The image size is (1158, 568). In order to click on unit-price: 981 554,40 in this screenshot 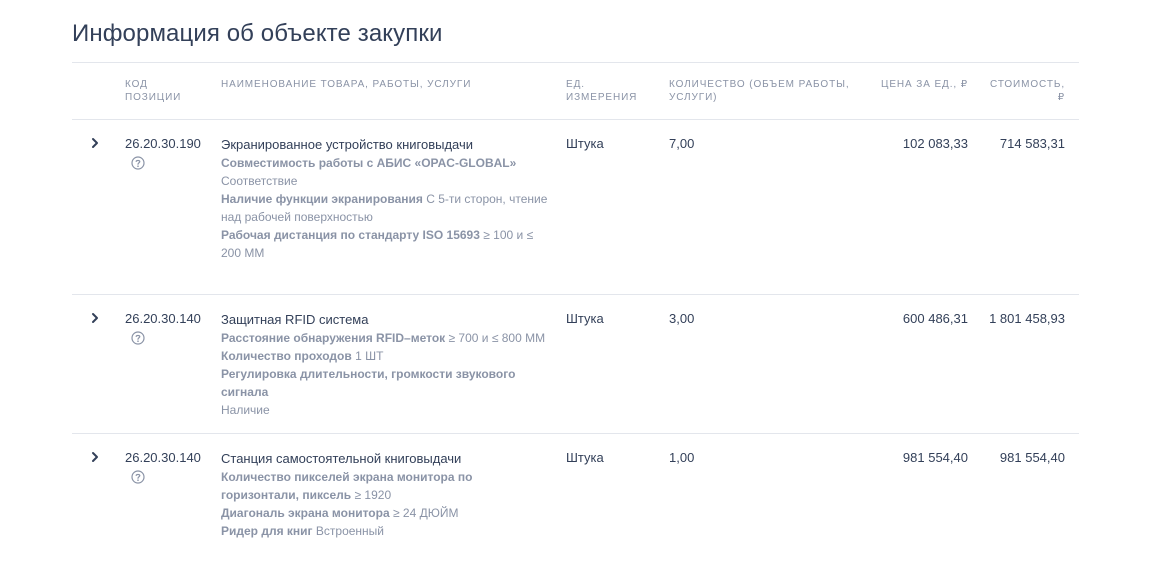, I will do `click(935, 457)`.